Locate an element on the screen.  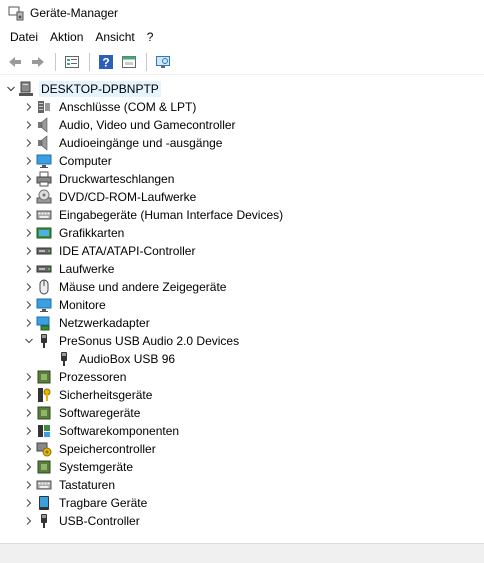
tree-category: Audio, Video und Gamecontroller is located at coordinates (130, 125).